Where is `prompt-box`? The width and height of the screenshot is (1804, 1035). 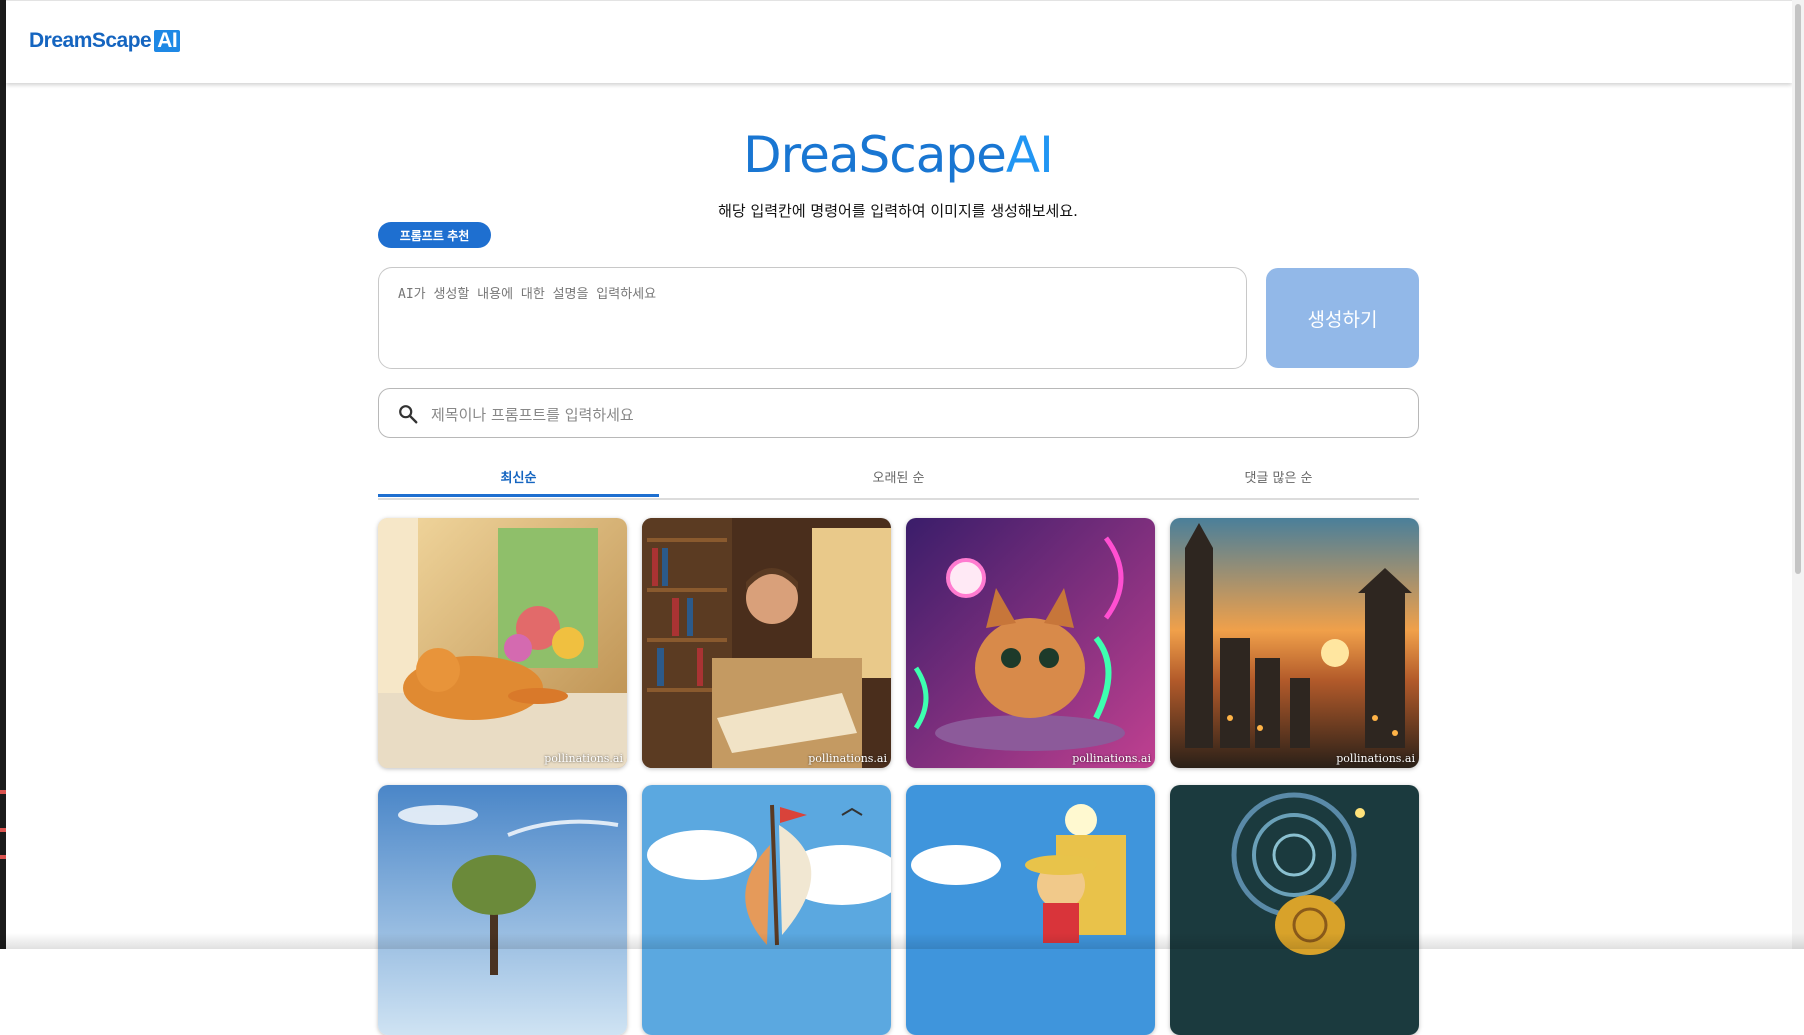
prompt-box is located at coordinates (812, 318).